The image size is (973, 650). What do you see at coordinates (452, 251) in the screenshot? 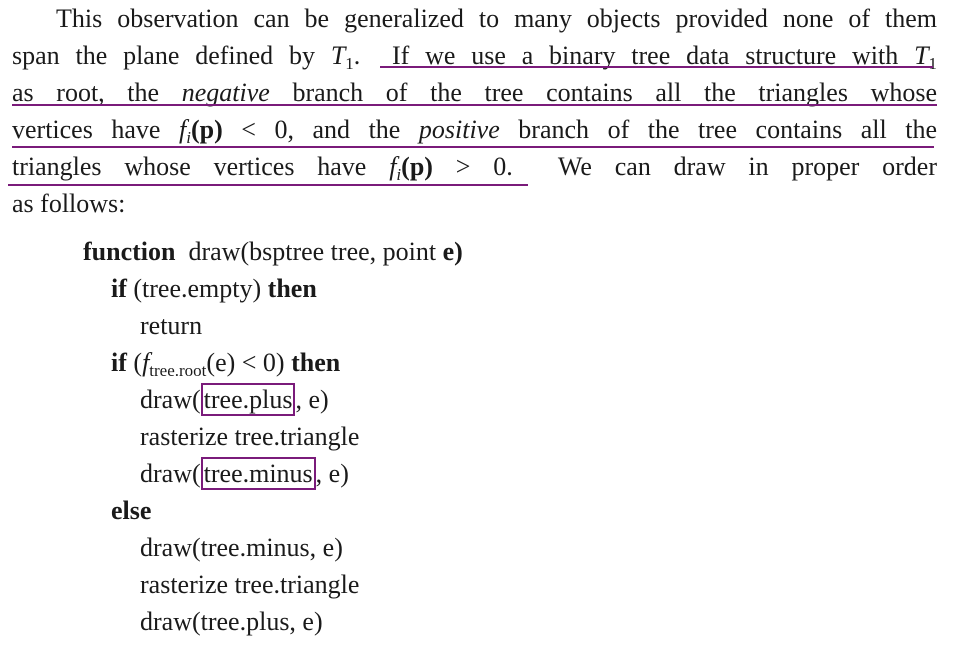
I see `text: e)` at bounding box center [452, 251].